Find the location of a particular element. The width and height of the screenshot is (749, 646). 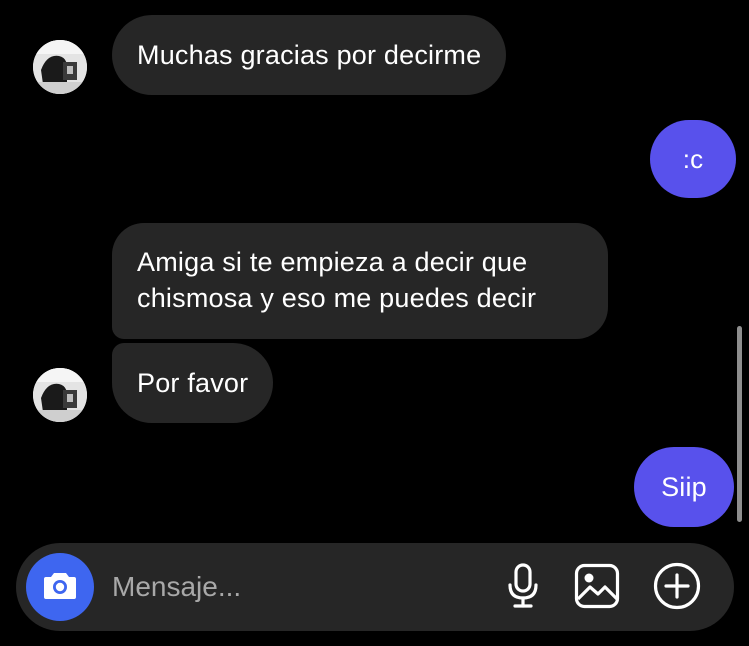

scrollbar is located at coordinates (739, 424).